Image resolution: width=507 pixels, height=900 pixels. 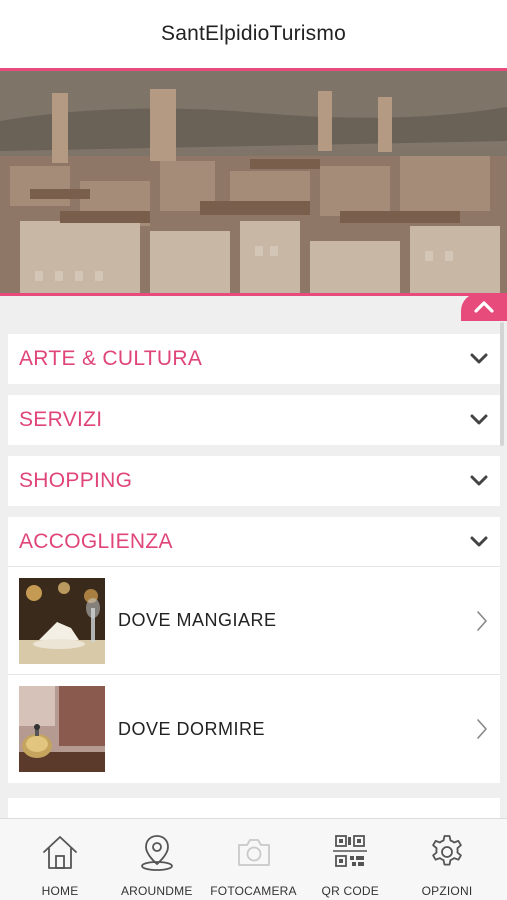 I want to click on category-label: ACCOGLIENZA, so click(x=96, y=541).